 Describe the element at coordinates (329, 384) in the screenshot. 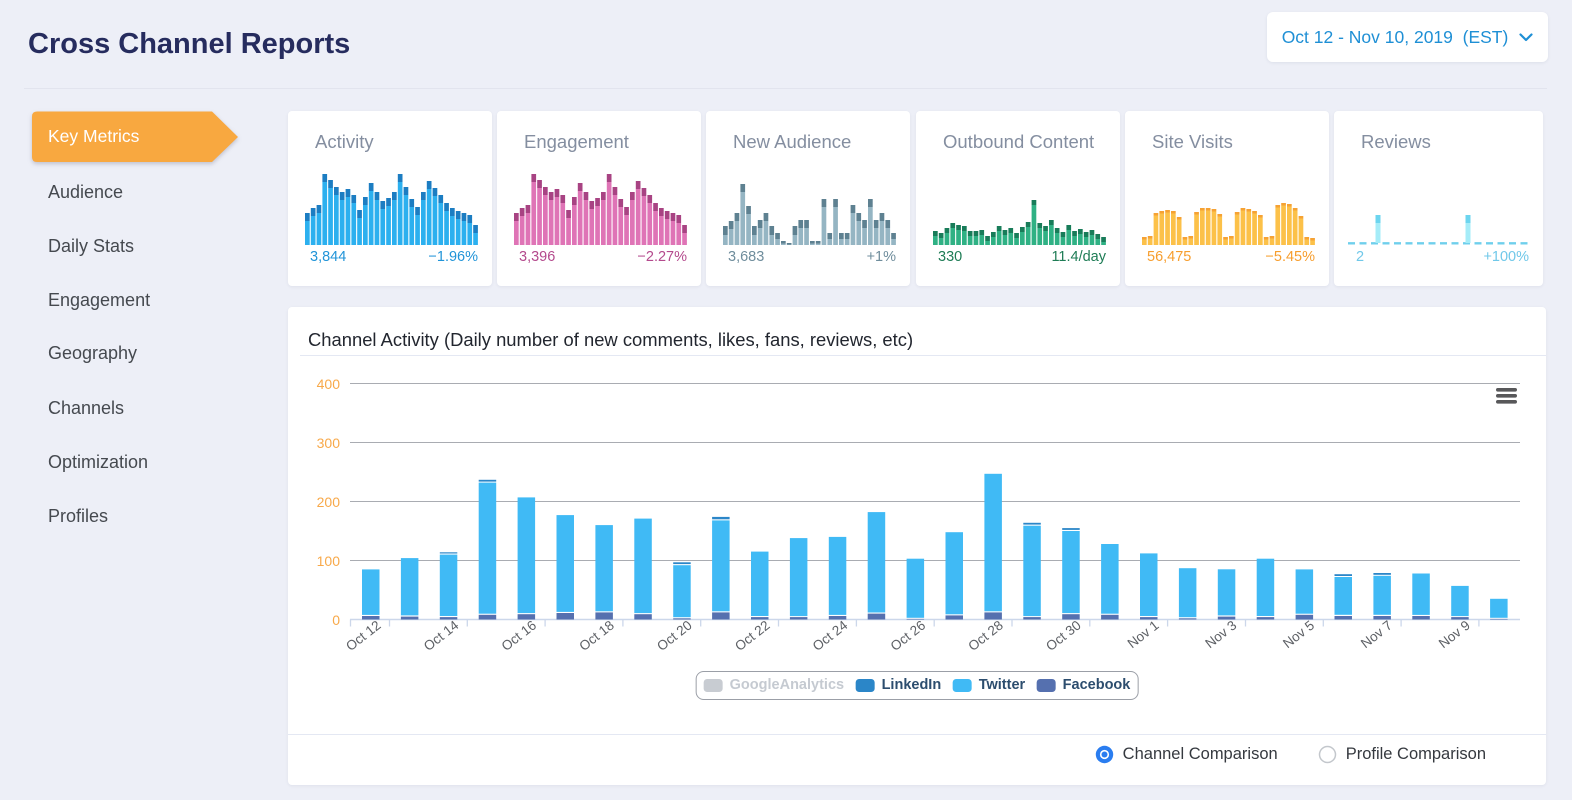

I see `svg-text: 400` at that location.